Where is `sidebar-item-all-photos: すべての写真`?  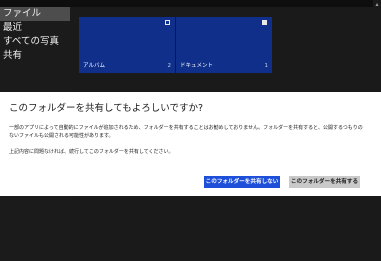
sidebar-item-all-photos: すべての写真 is located at coordinates (35, 42).